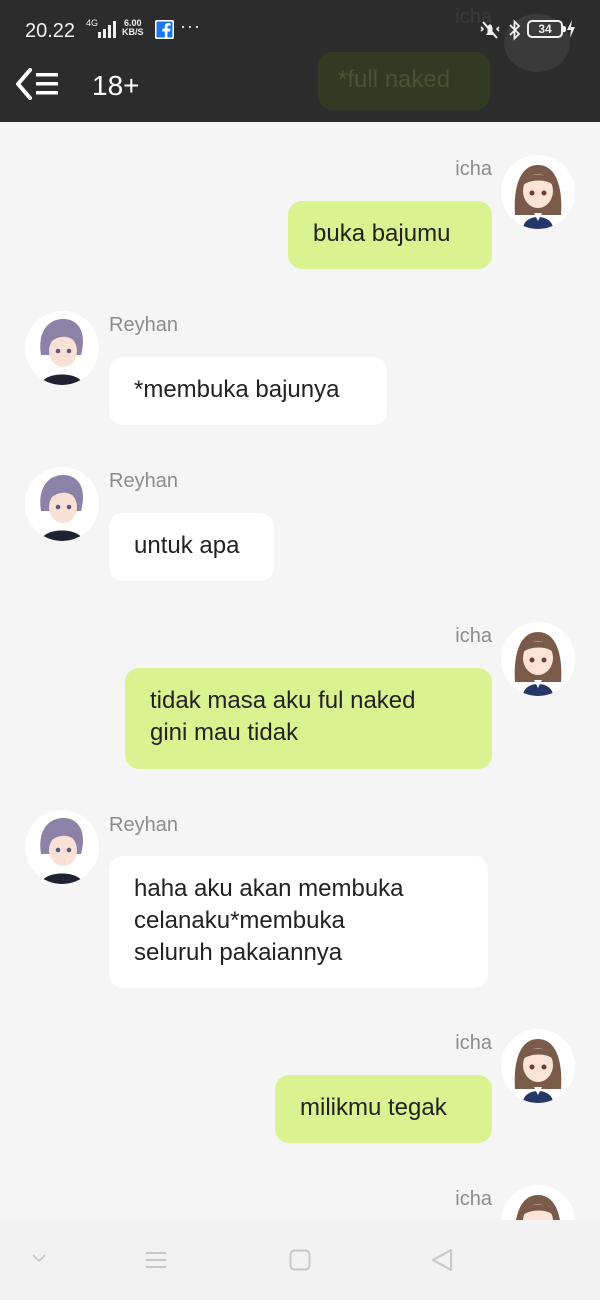  Describe the element at coordinates (404, 81) in the screenshot. I see `ghost-message-bubble: *full naked` at that location.